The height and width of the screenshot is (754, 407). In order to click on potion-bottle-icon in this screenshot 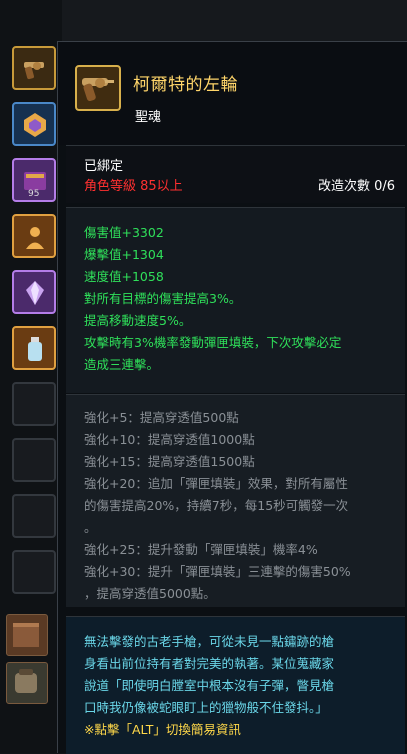, I will do `click(35, 349)`.